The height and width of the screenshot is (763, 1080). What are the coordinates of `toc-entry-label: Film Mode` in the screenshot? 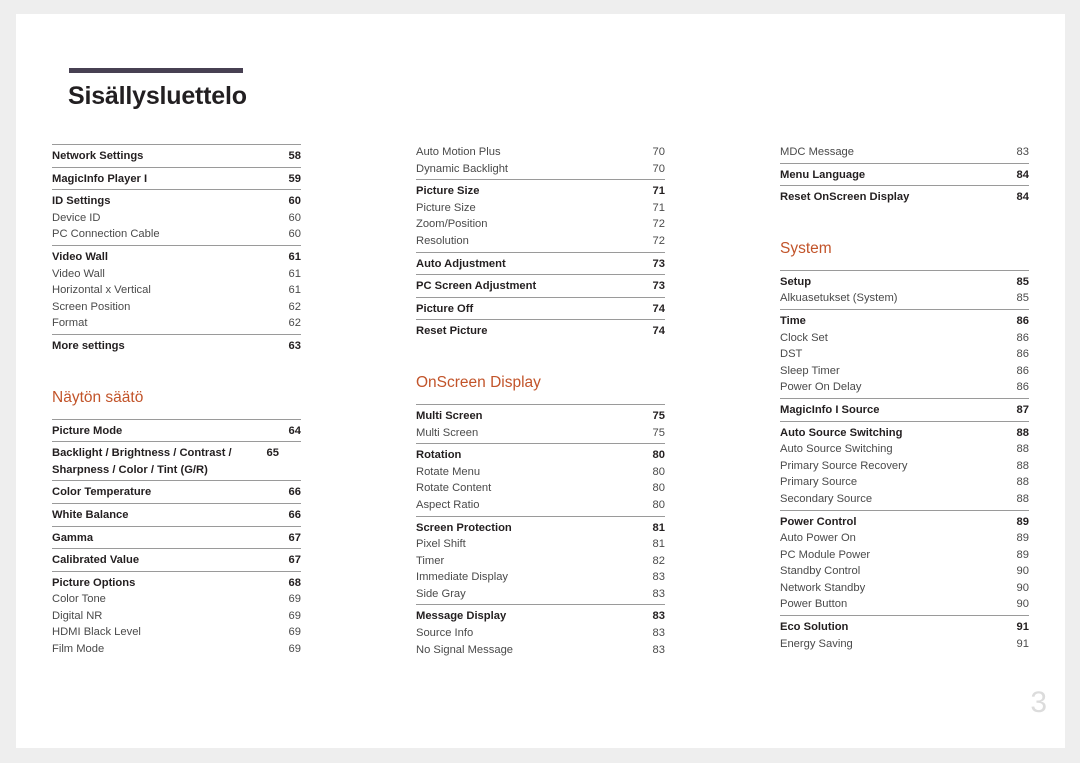 It's located at (78, 649).